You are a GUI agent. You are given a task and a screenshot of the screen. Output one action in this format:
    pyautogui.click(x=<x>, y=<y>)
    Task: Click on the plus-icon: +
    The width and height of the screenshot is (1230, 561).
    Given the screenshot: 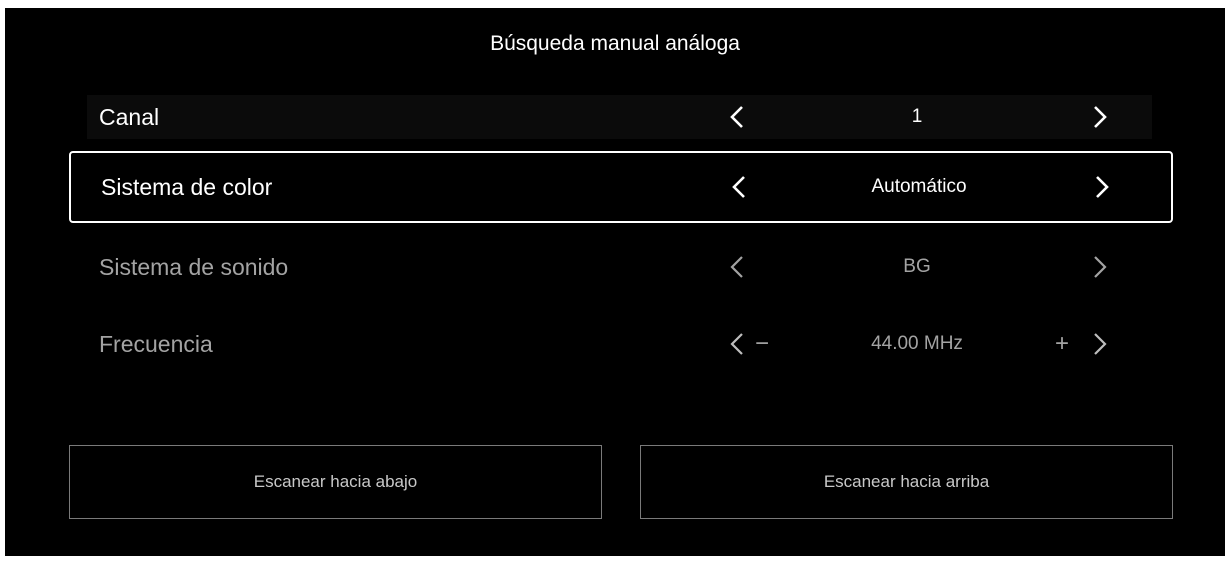 What is the action you would take?
    pyautogui.click(x=1062, y=344)
    